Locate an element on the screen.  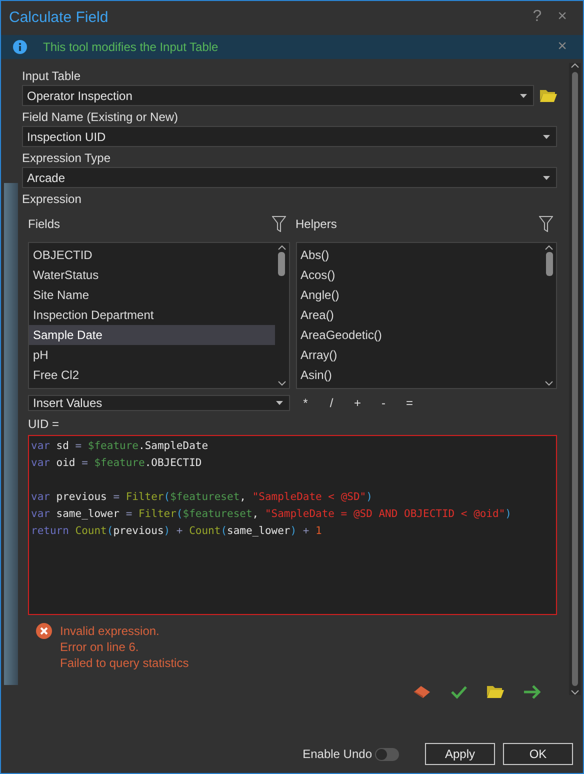
list-item: Inspection Department is located at coordinates (151, 315).